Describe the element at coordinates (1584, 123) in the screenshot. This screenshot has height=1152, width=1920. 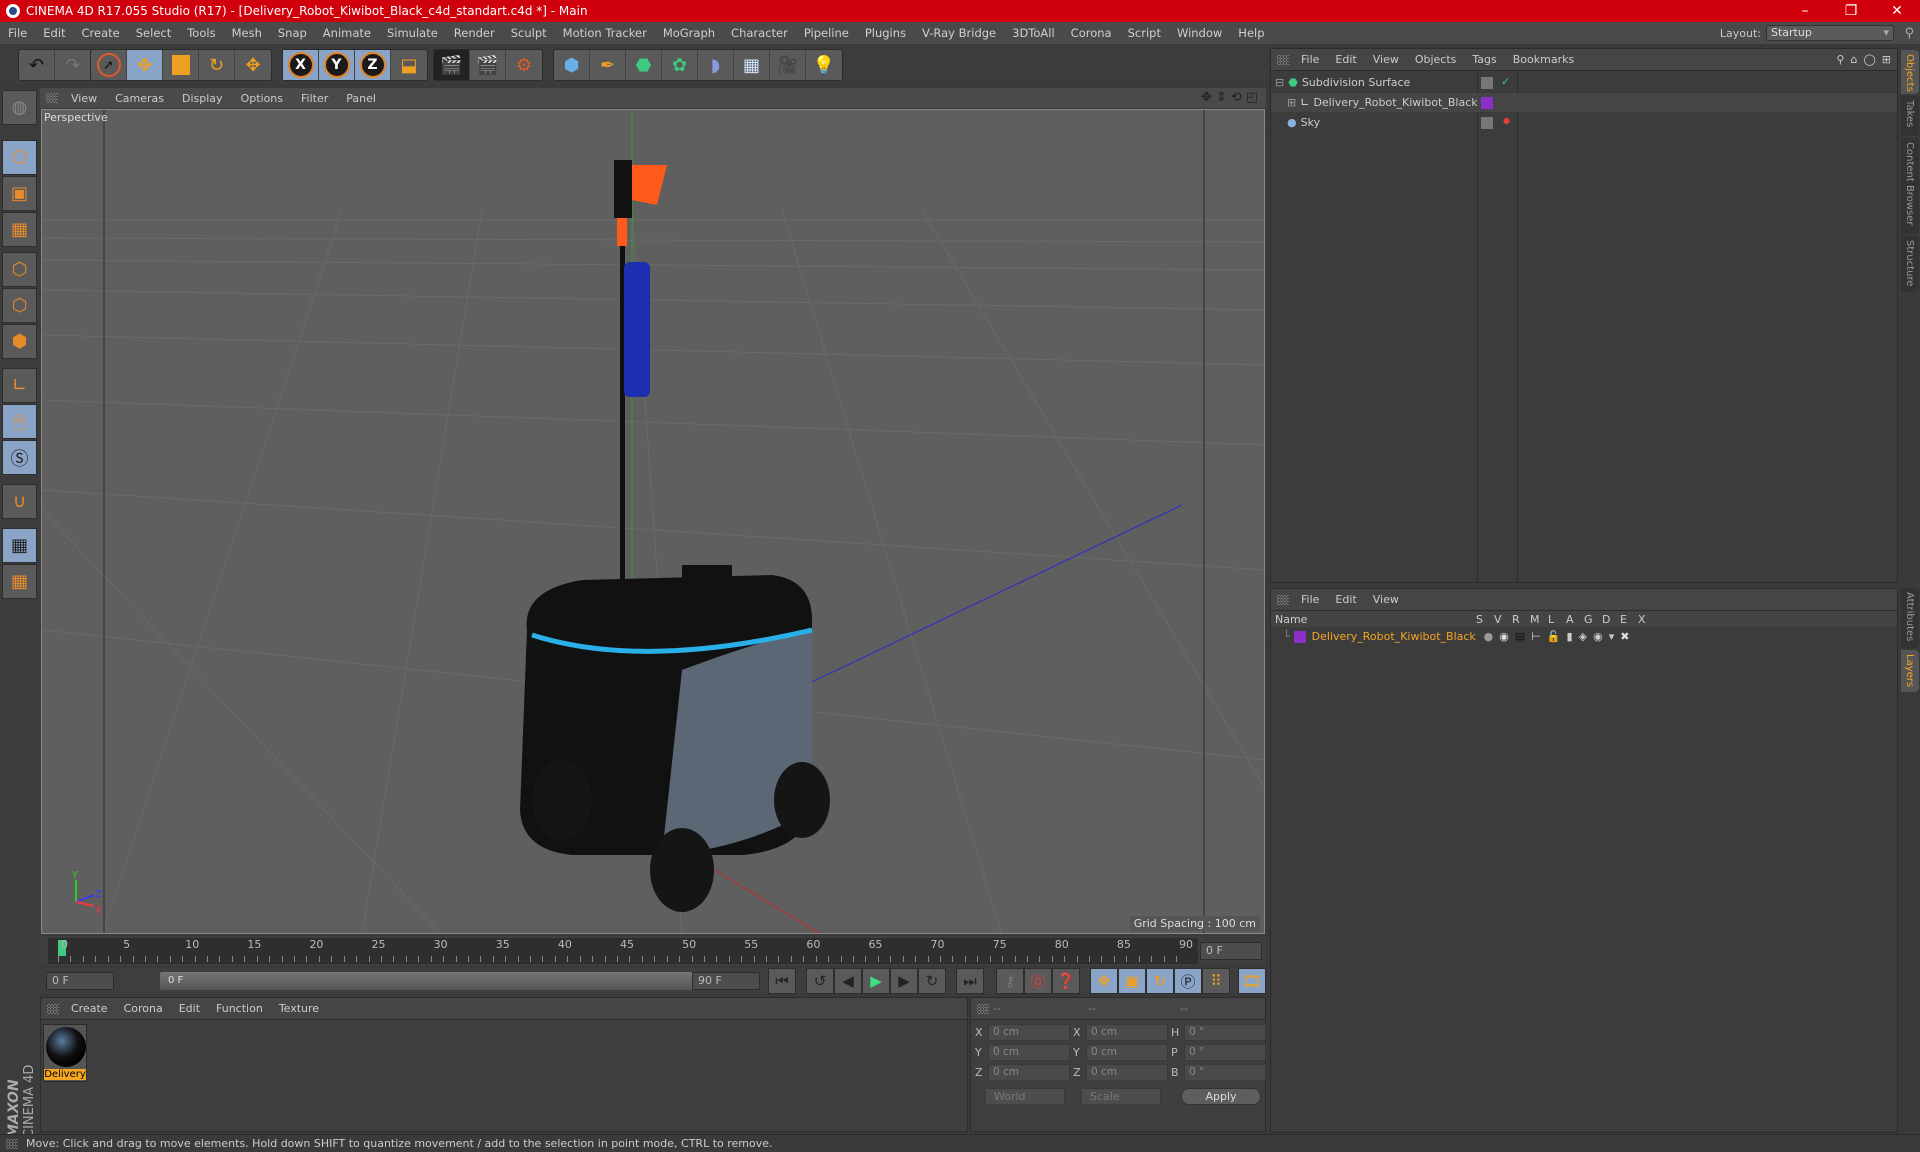
I see `object-row-sky: ● Sky ●` at that location.